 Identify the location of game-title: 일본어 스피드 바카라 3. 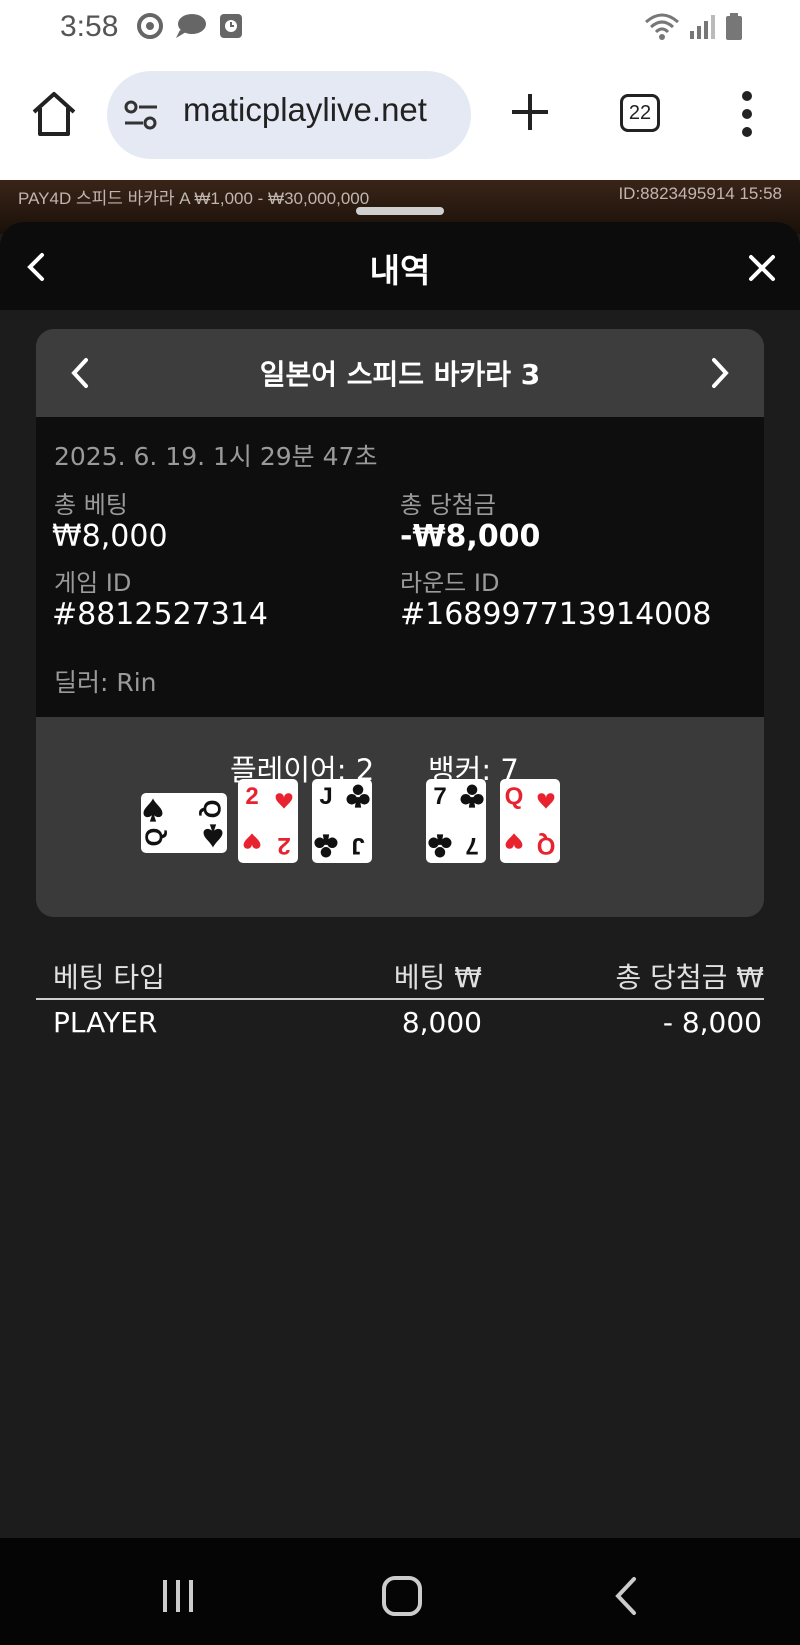
(400, 374).